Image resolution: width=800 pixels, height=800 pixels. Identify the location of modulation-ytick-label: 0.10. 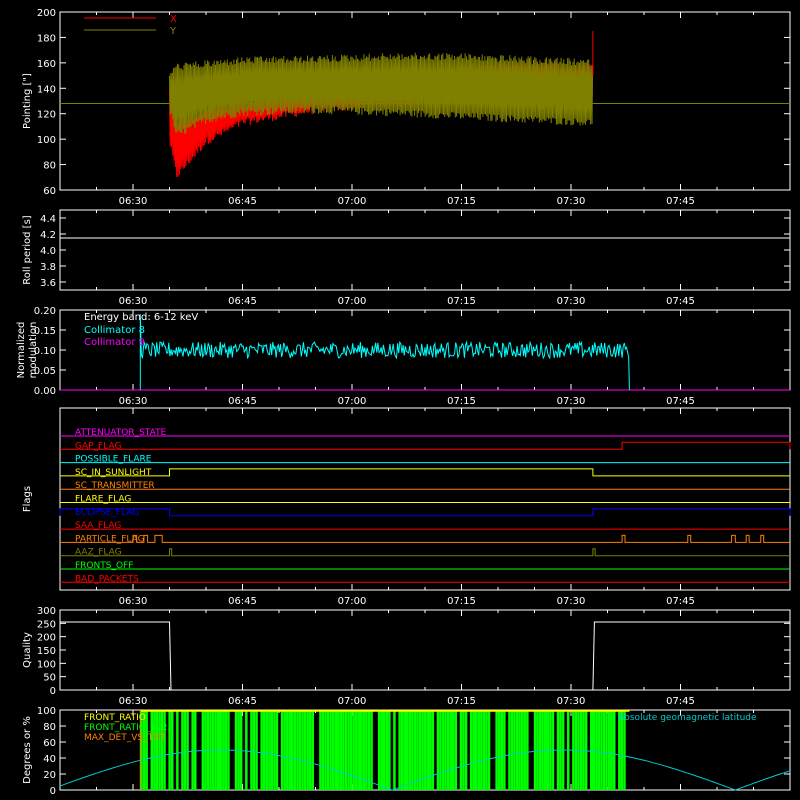
(45, 351).